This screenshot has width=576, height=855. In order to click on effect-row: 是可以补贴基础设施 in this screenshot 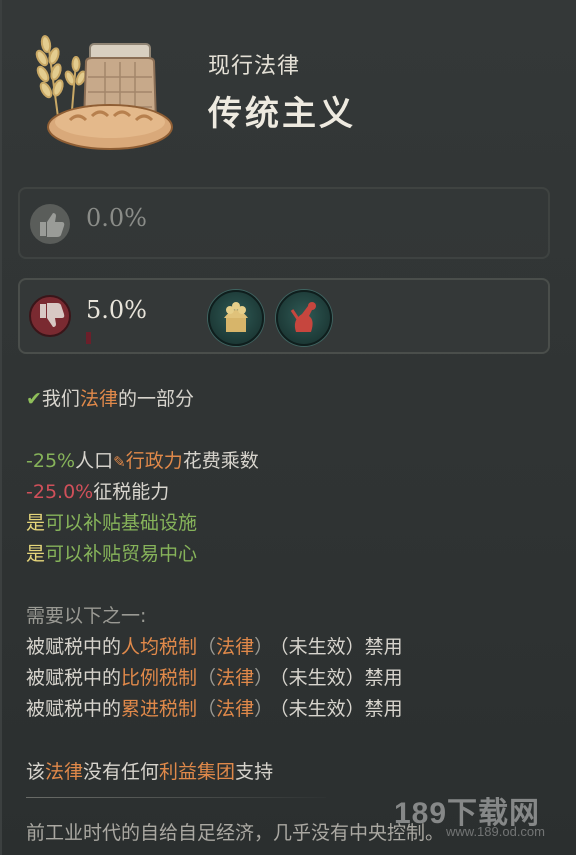, I will do `click(112, 523)`.